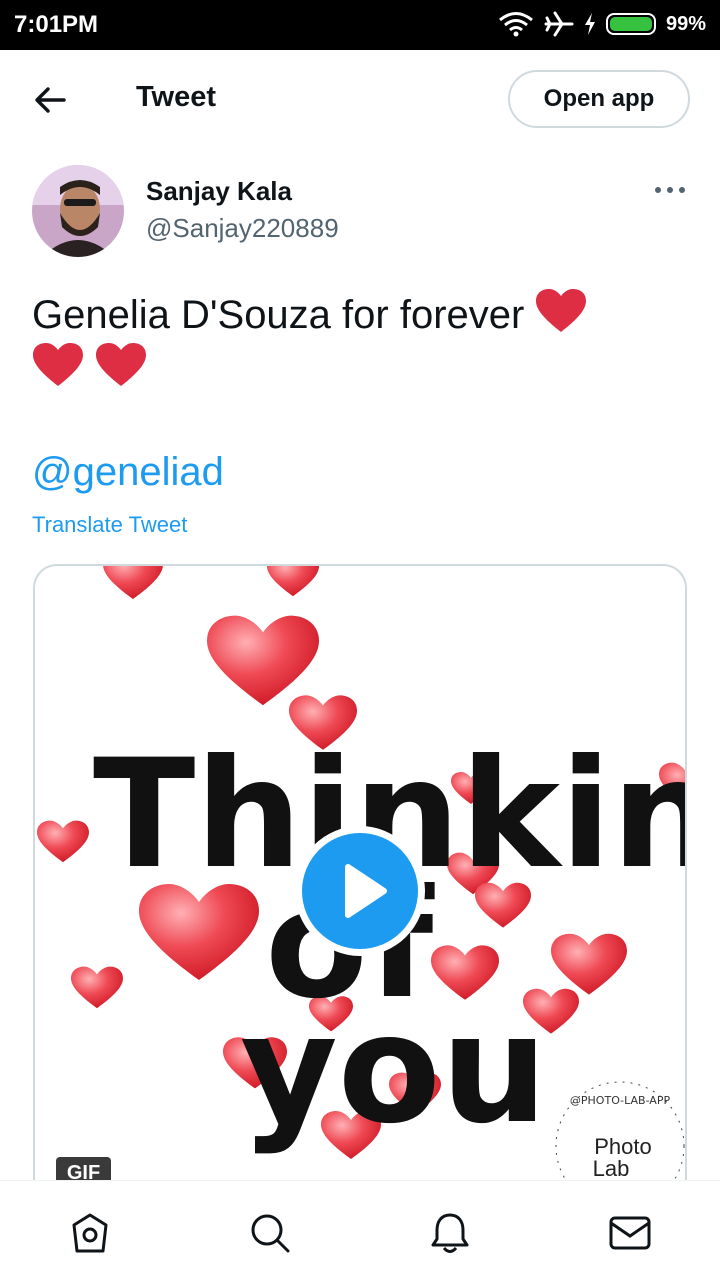 The image size is (720, 1281). What do you see at coordinates (611, 1168) in the screenshot?
I see `watermark-text-2: Lab` at bounding box center [611, 1168].